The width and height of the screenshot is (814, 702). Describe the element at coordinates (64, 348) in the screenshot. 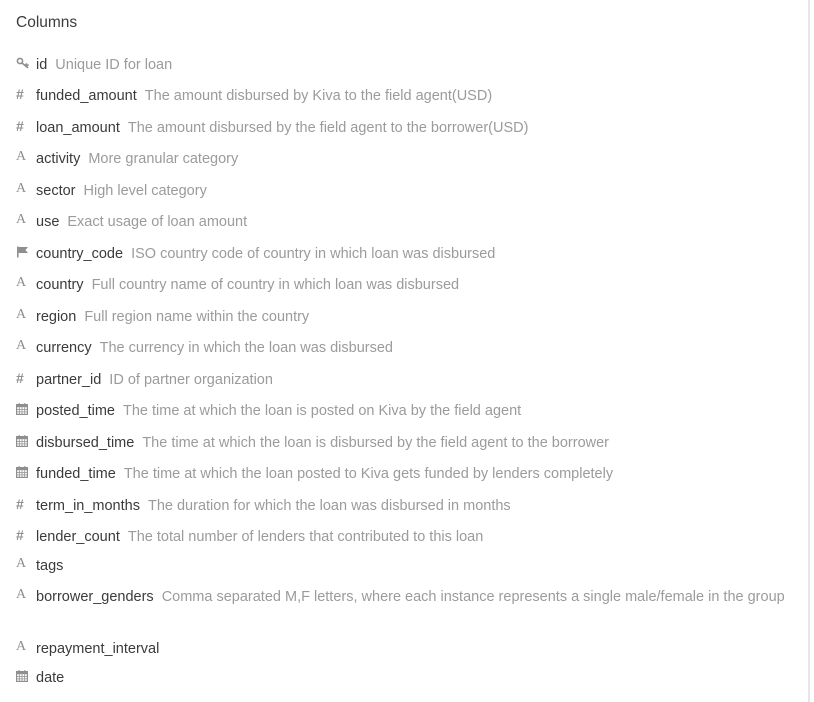

I see `column-name: currency` at that location.